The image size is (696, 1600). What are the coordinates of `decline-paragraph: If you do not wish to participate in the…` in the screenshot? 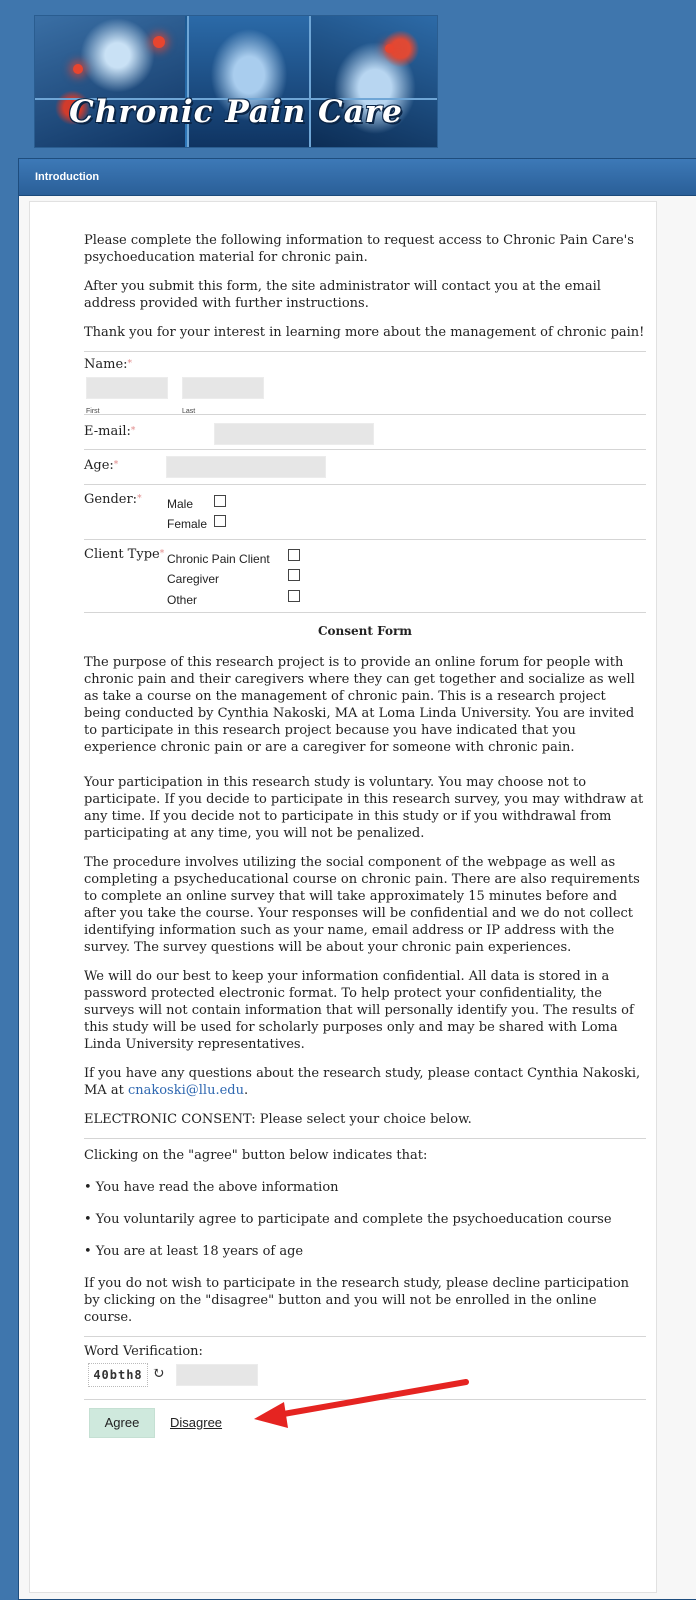 It's located at (357, 1300).